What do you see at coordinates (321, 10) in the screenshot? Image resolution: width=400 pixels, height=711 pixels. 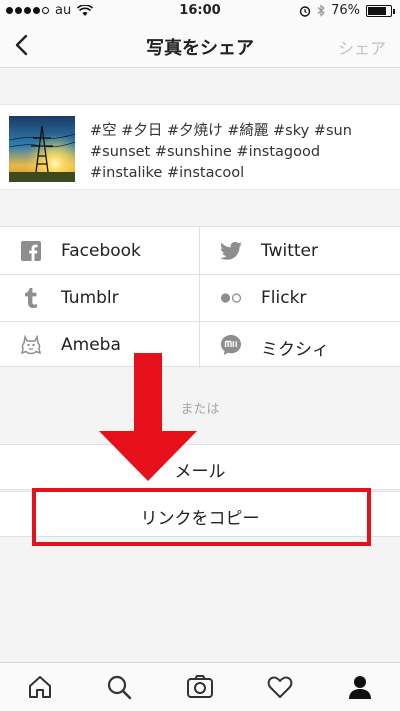 I see `bluetooth-icon` at bounding box center [321, 10].